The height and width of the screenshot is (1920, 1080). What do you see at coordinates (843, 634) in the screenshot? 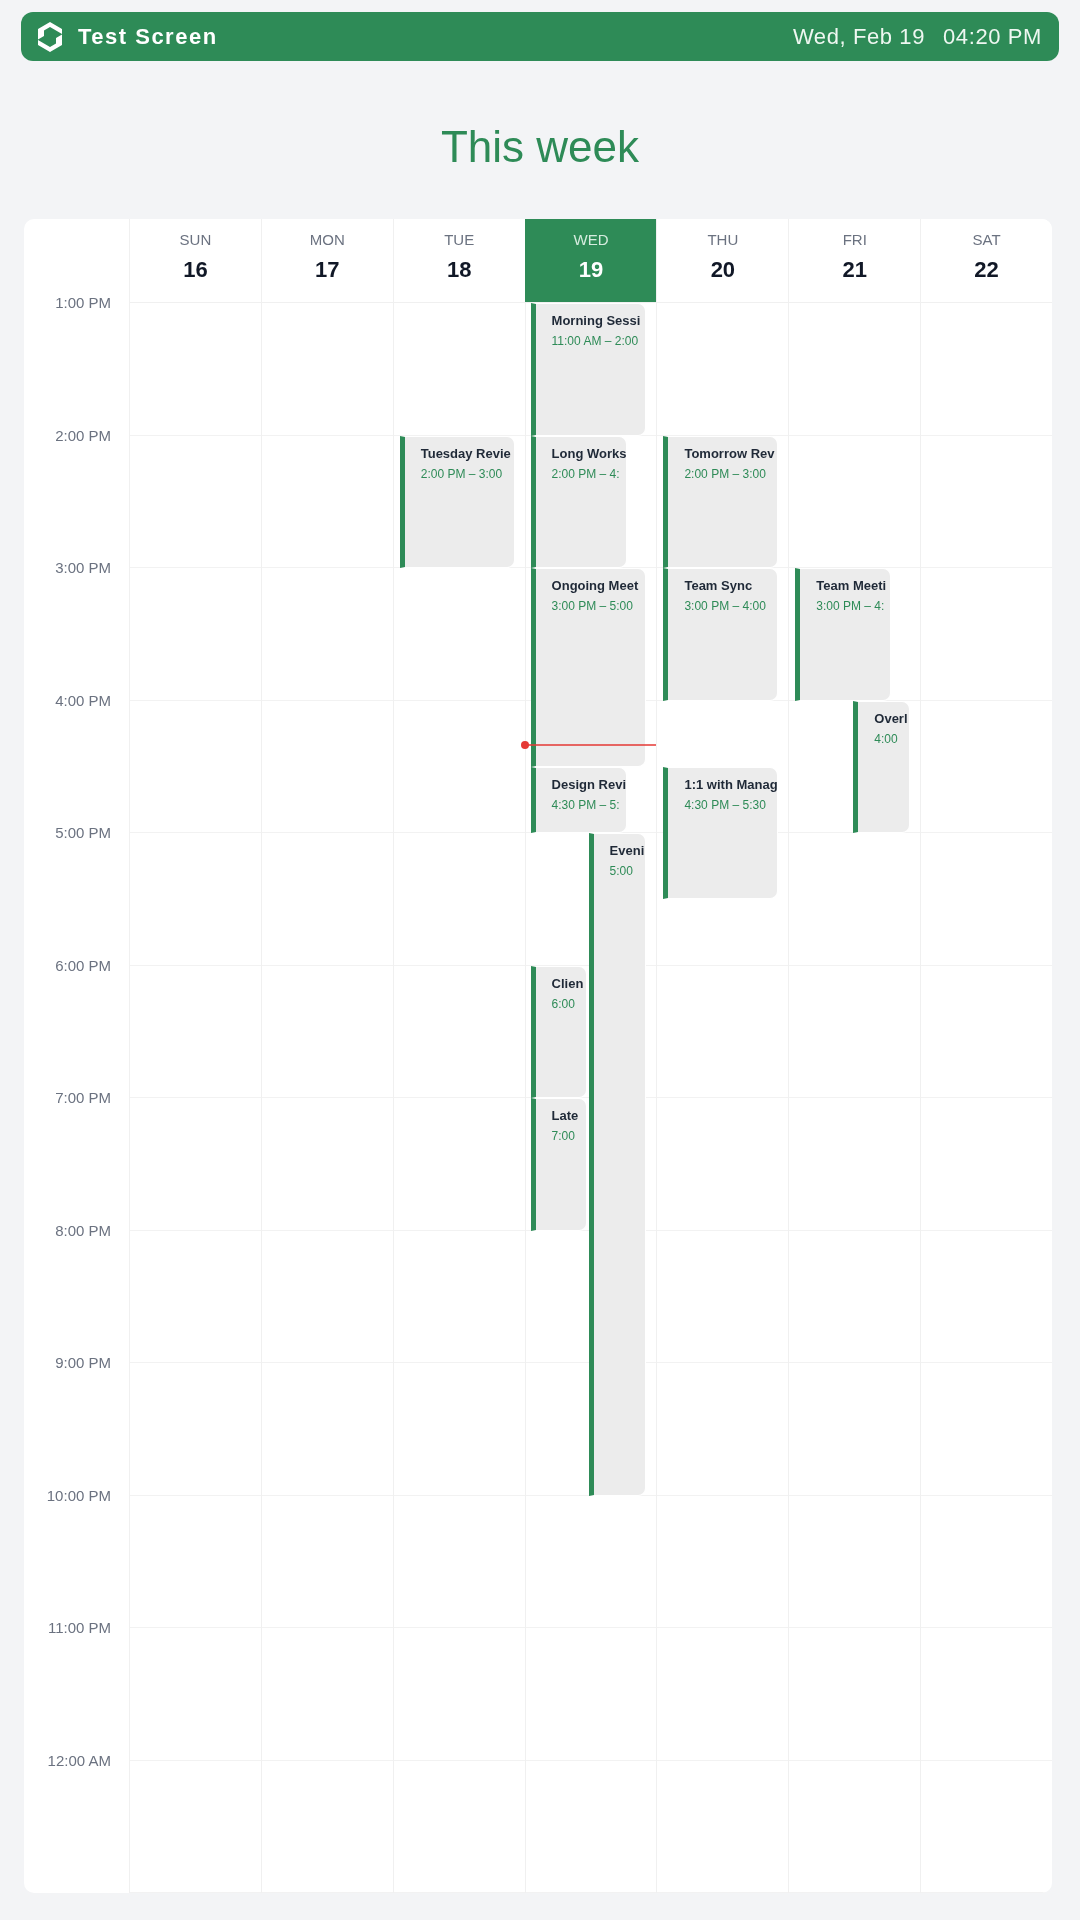
I see `event-card: Team Meeti 3:00 PM – 4:` at bounding box center [843, 634].